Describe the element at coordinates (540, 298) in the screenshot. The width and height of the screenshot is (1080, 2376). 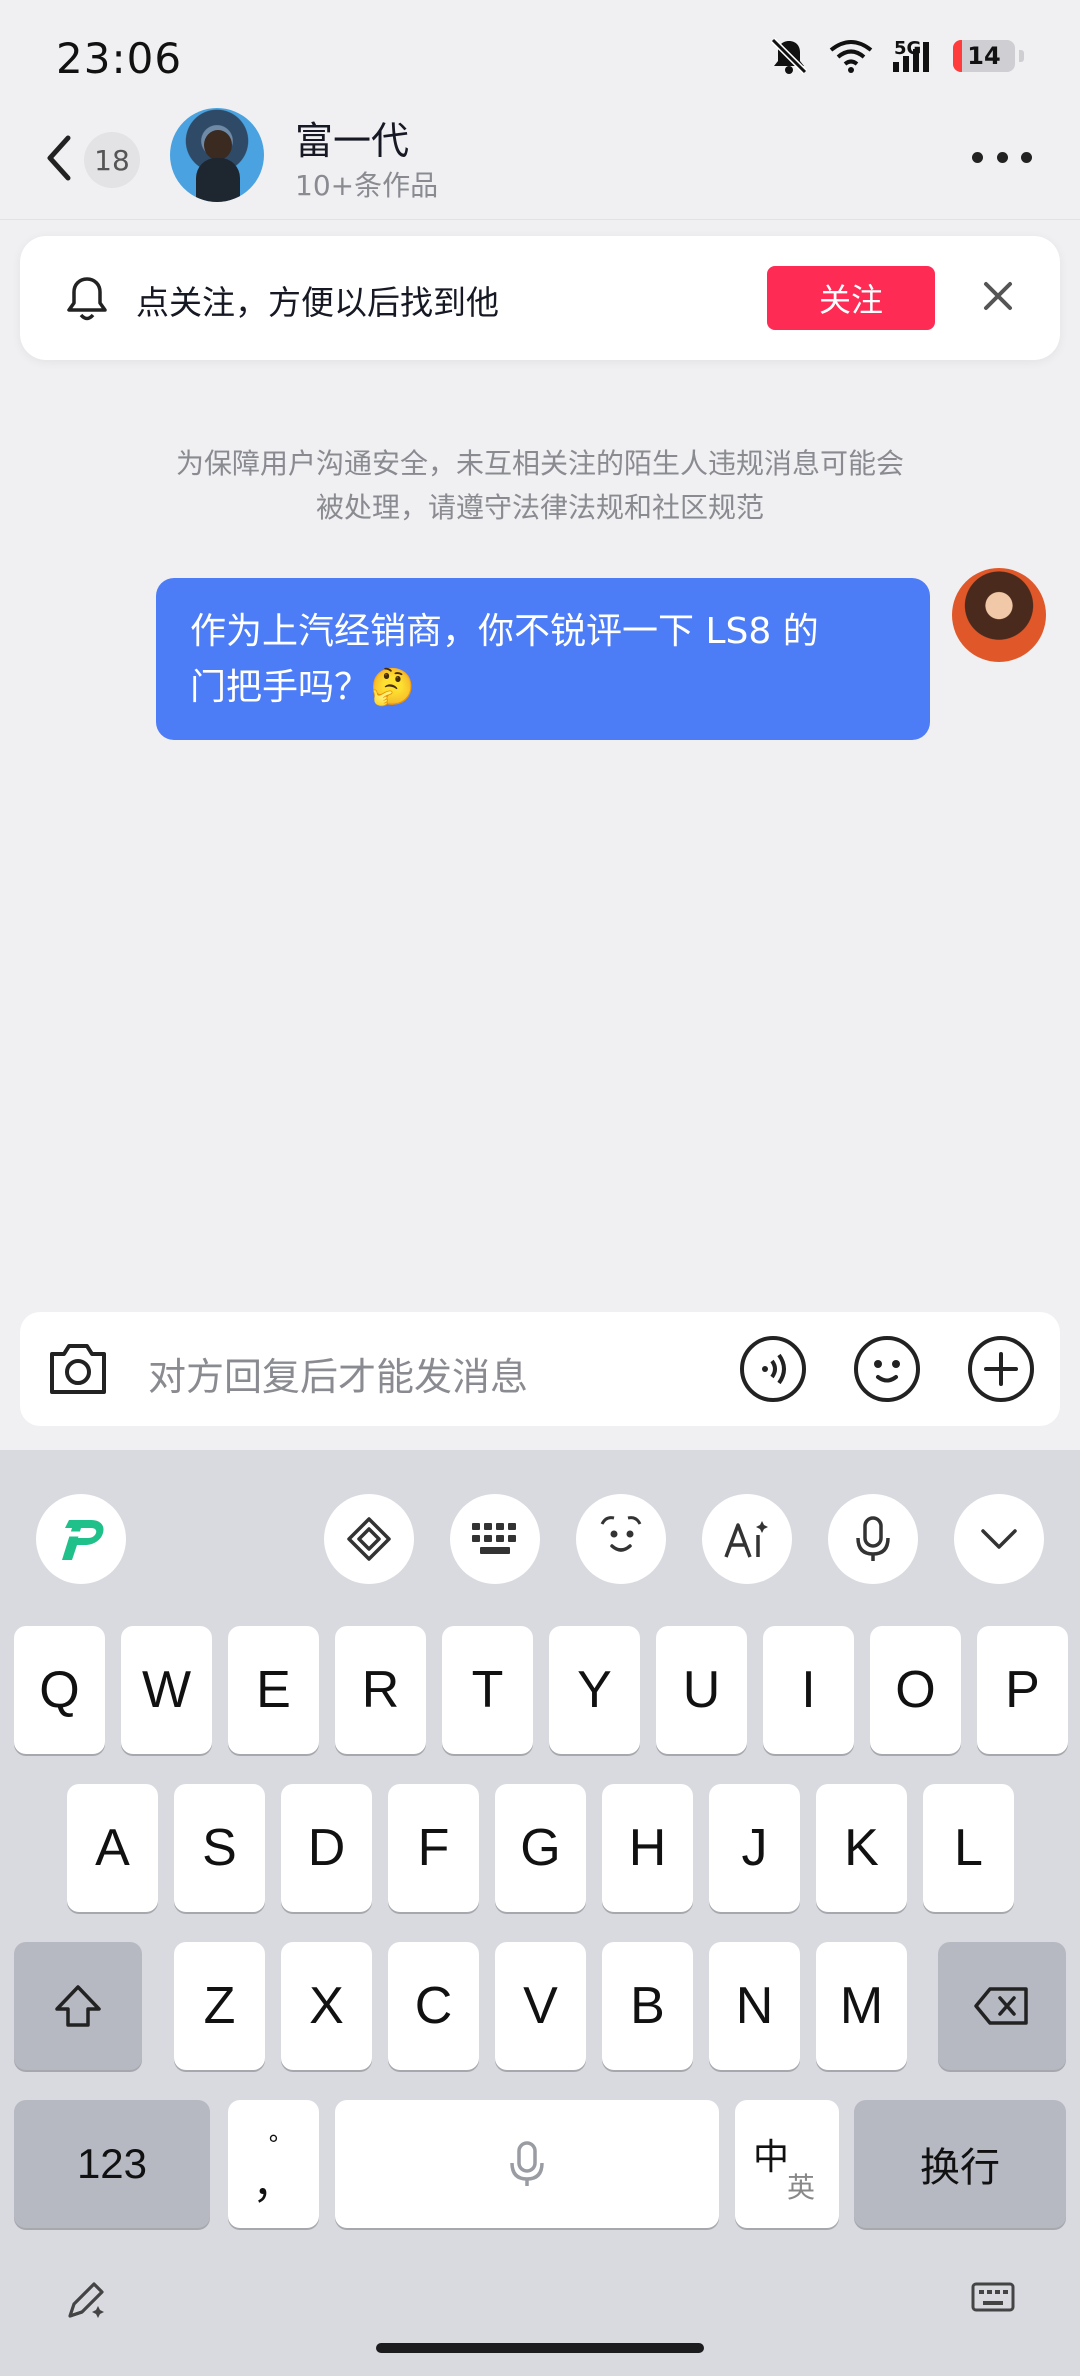
I see `follow-banner: 点关注，方便以后找到他 关注` at that location.